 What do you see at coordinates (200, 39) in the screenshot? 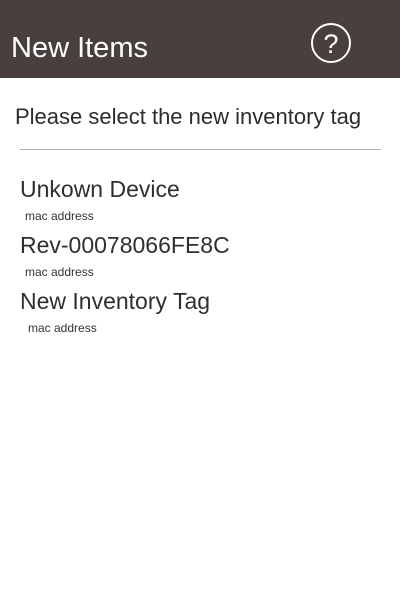
I see `app-header: New Items ?` at bounding box center [200, 39].